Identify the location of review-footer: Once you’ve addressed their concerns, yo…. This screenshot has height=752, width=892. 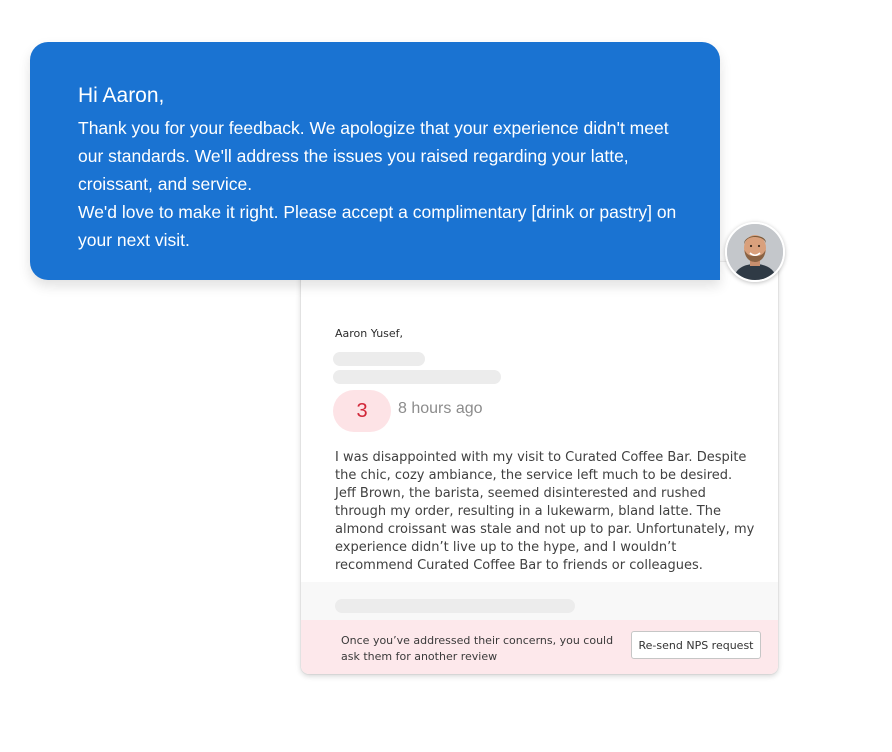
(539, 647).